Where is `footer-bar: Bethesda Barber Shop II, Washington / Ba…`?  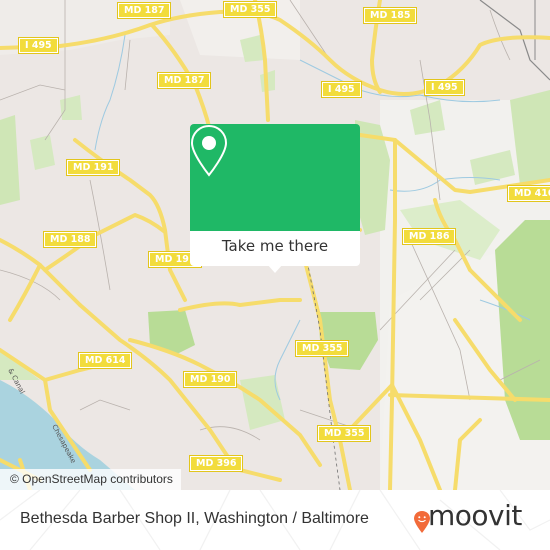 footer-bar: Bethesda Barber Shop II, Washington / Ba… is located at coordinates (275, 520).